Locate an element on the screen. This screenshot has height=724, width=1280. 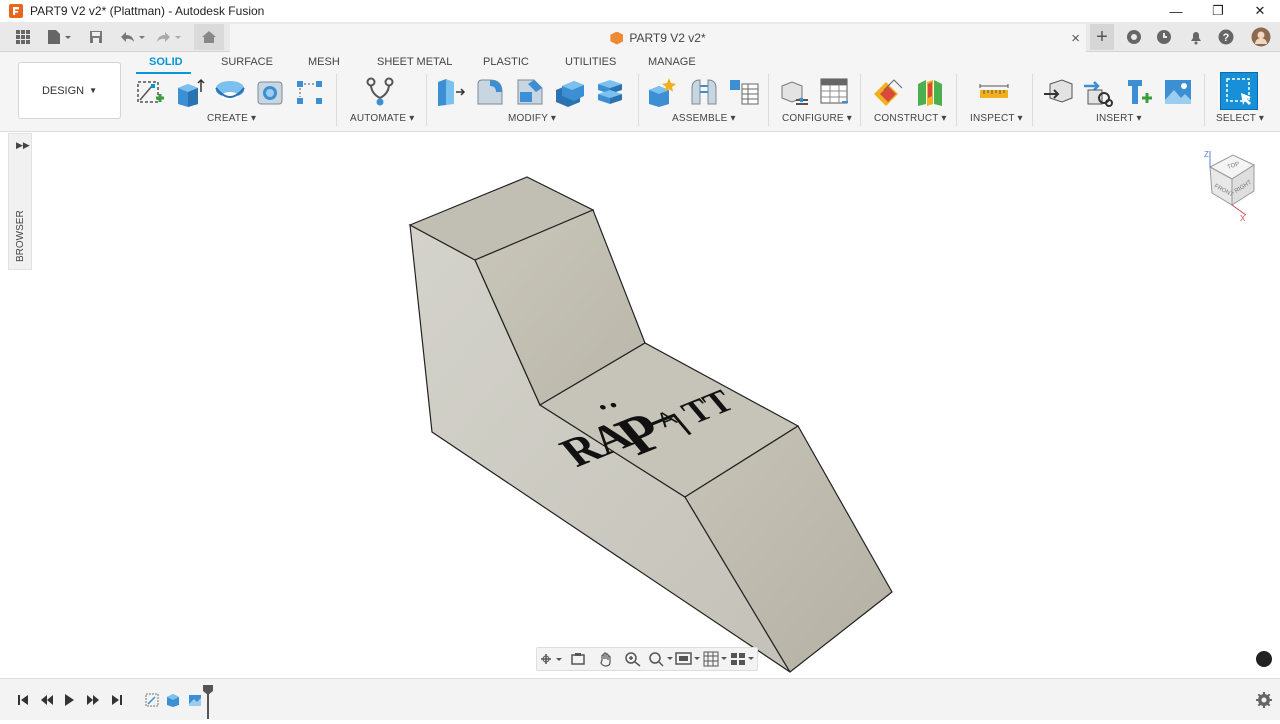
create-menu: CREATE ▾ is located at coordinates (231, 118).